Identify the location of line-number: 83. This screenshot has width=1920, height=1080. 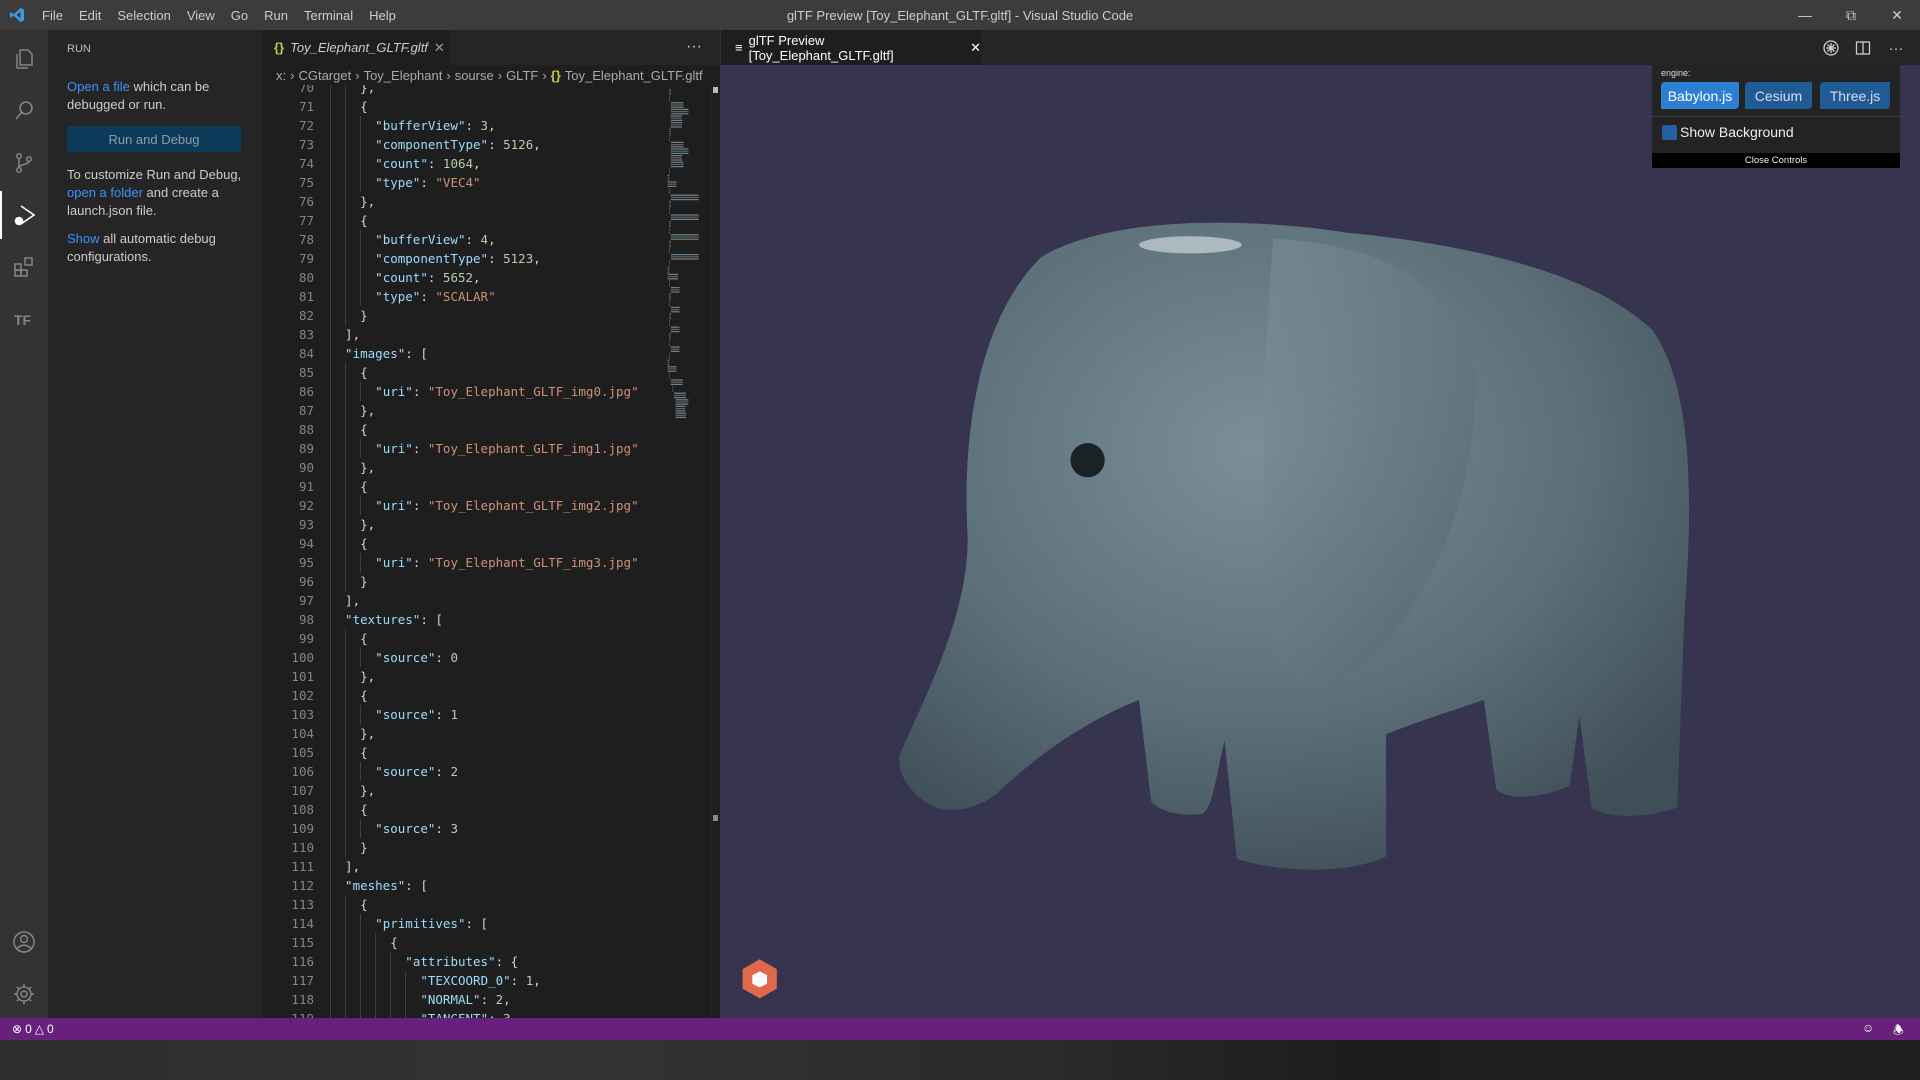
(306, 334).